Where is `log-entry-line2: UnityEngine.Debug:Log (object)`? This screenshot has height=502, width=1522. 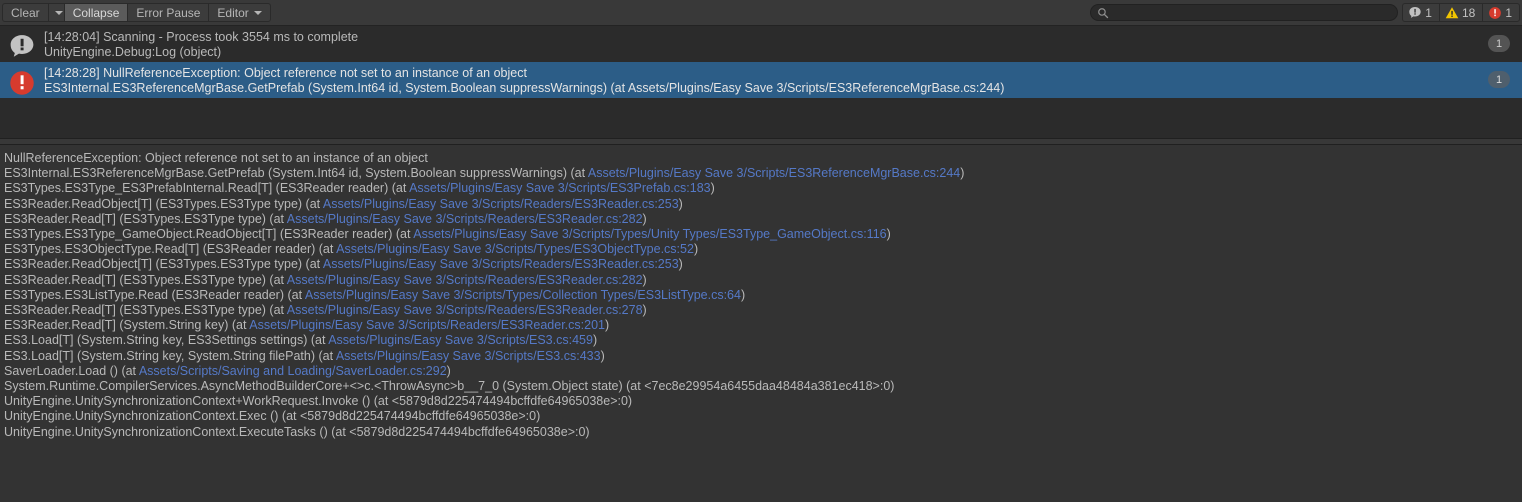
log-entry-line2: UnityEngine.Debug:Log (object) is located at coordinates (133, 52).